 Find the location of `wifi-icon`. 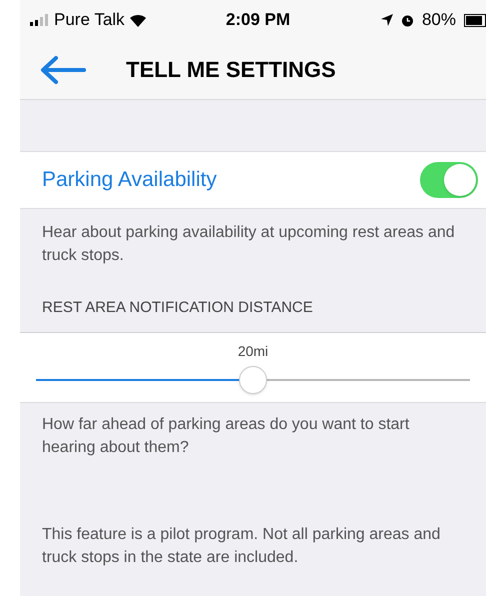

wifi-icon is located at coordinates (137, 20).